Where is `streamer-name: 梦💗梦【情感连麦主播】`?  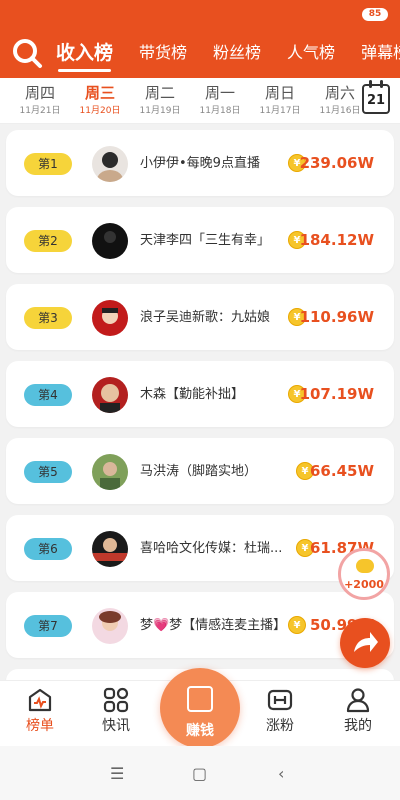
streamer-name: 梦💗梦【情感连麦主播】 is located at coordinates (213, 625).